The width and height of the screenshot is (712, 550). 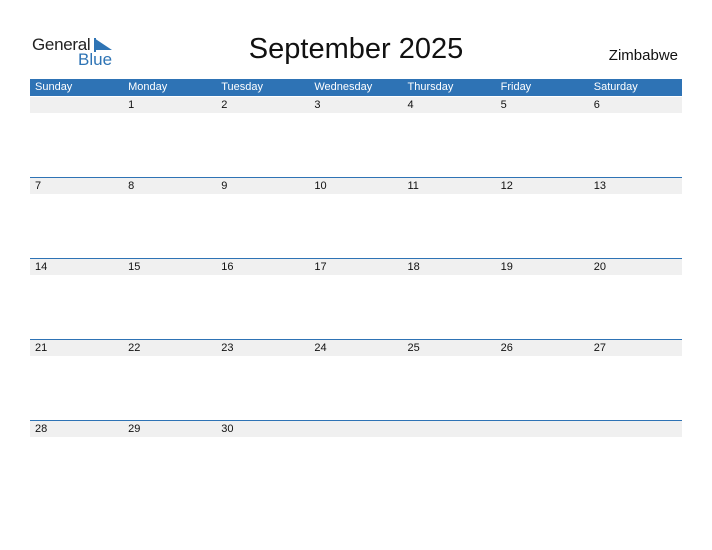 What do you see at coordinates (227, 429) in the screenshot?
I see `day-cell: 30` at bounding box center [227, 429].